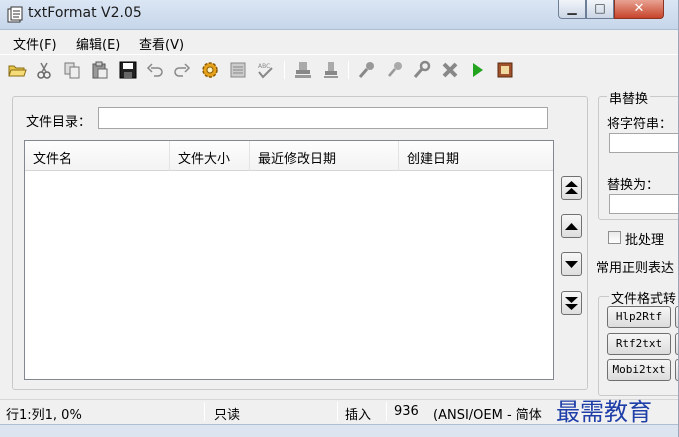 The width and height of the screenshot is (679, 437). Describe the element at coordinates (264, 66) in the screenshot. I see `svg-text: ABC` at that location.